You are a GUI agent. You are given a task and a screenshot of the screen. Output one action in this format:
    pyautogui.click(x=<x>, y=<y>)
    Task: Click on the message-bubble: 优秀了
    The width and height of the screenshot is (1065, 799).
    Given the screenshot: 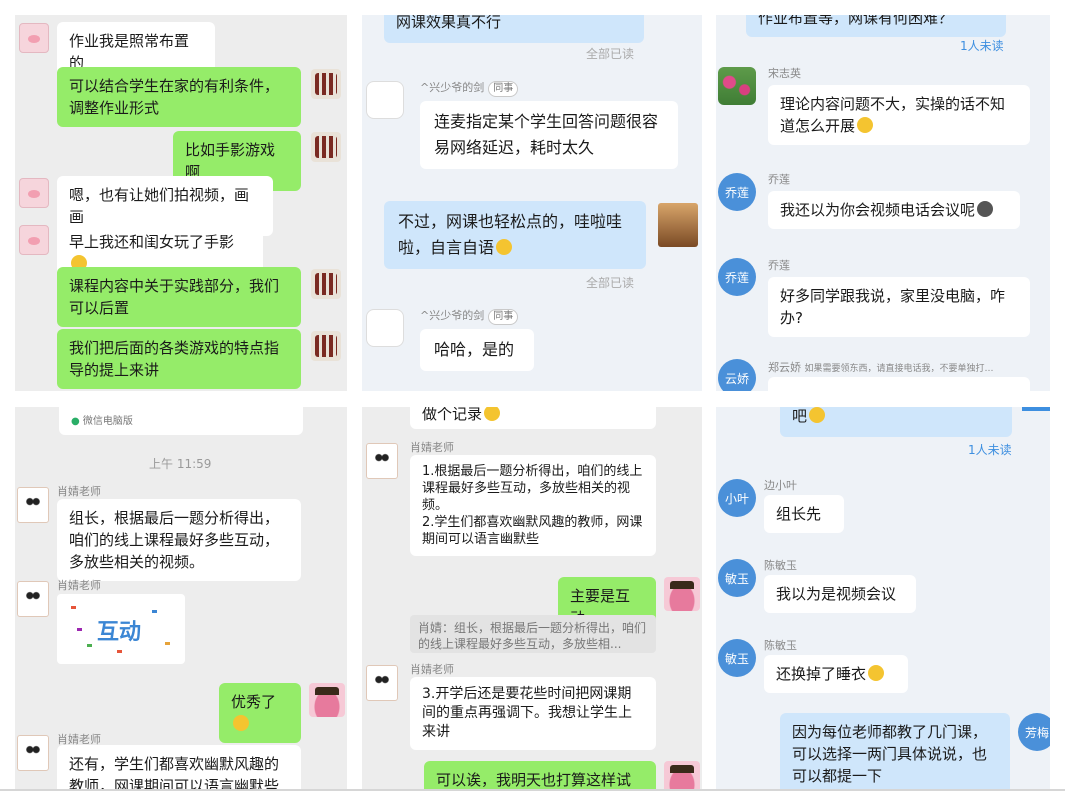 What is the action you would take?
    pyautogui.click(x=260, y=713)
    